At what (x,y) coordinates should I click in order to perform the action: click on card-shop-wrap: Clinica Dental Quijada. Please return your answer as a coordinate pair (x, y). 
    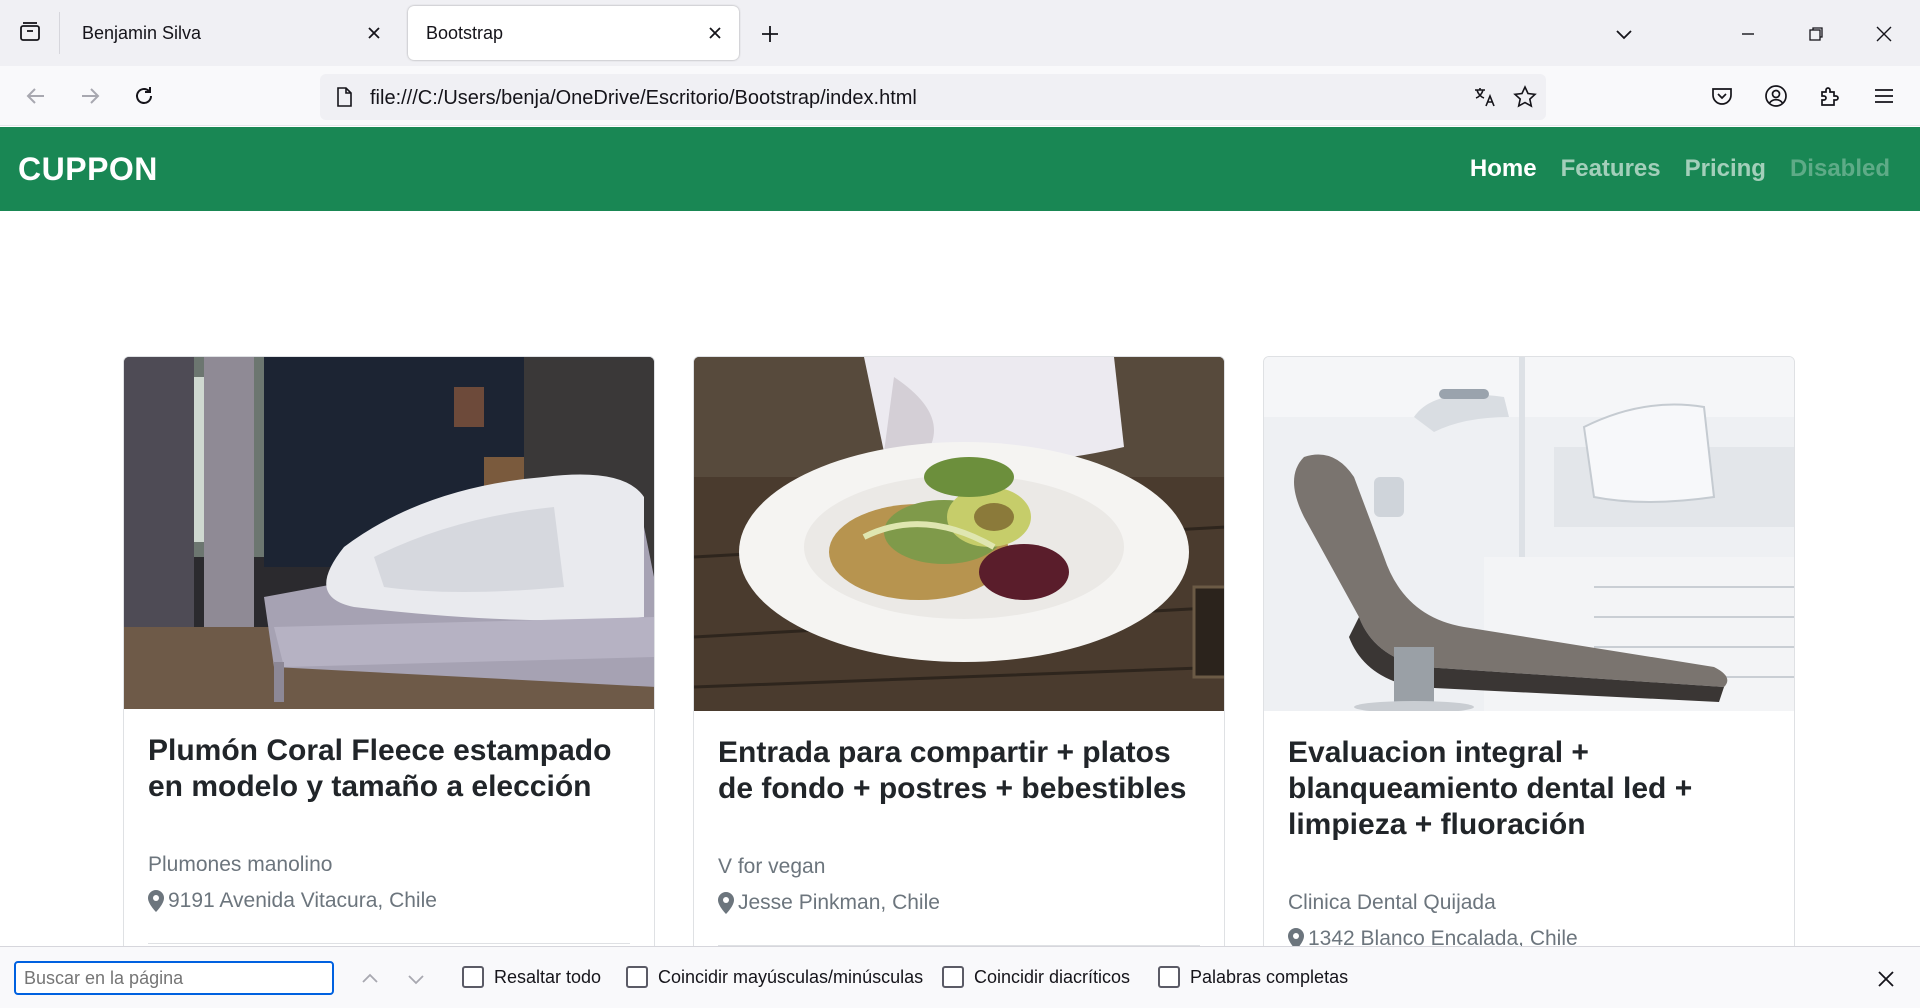
    Looking at the image, I should click on (1529, 903).